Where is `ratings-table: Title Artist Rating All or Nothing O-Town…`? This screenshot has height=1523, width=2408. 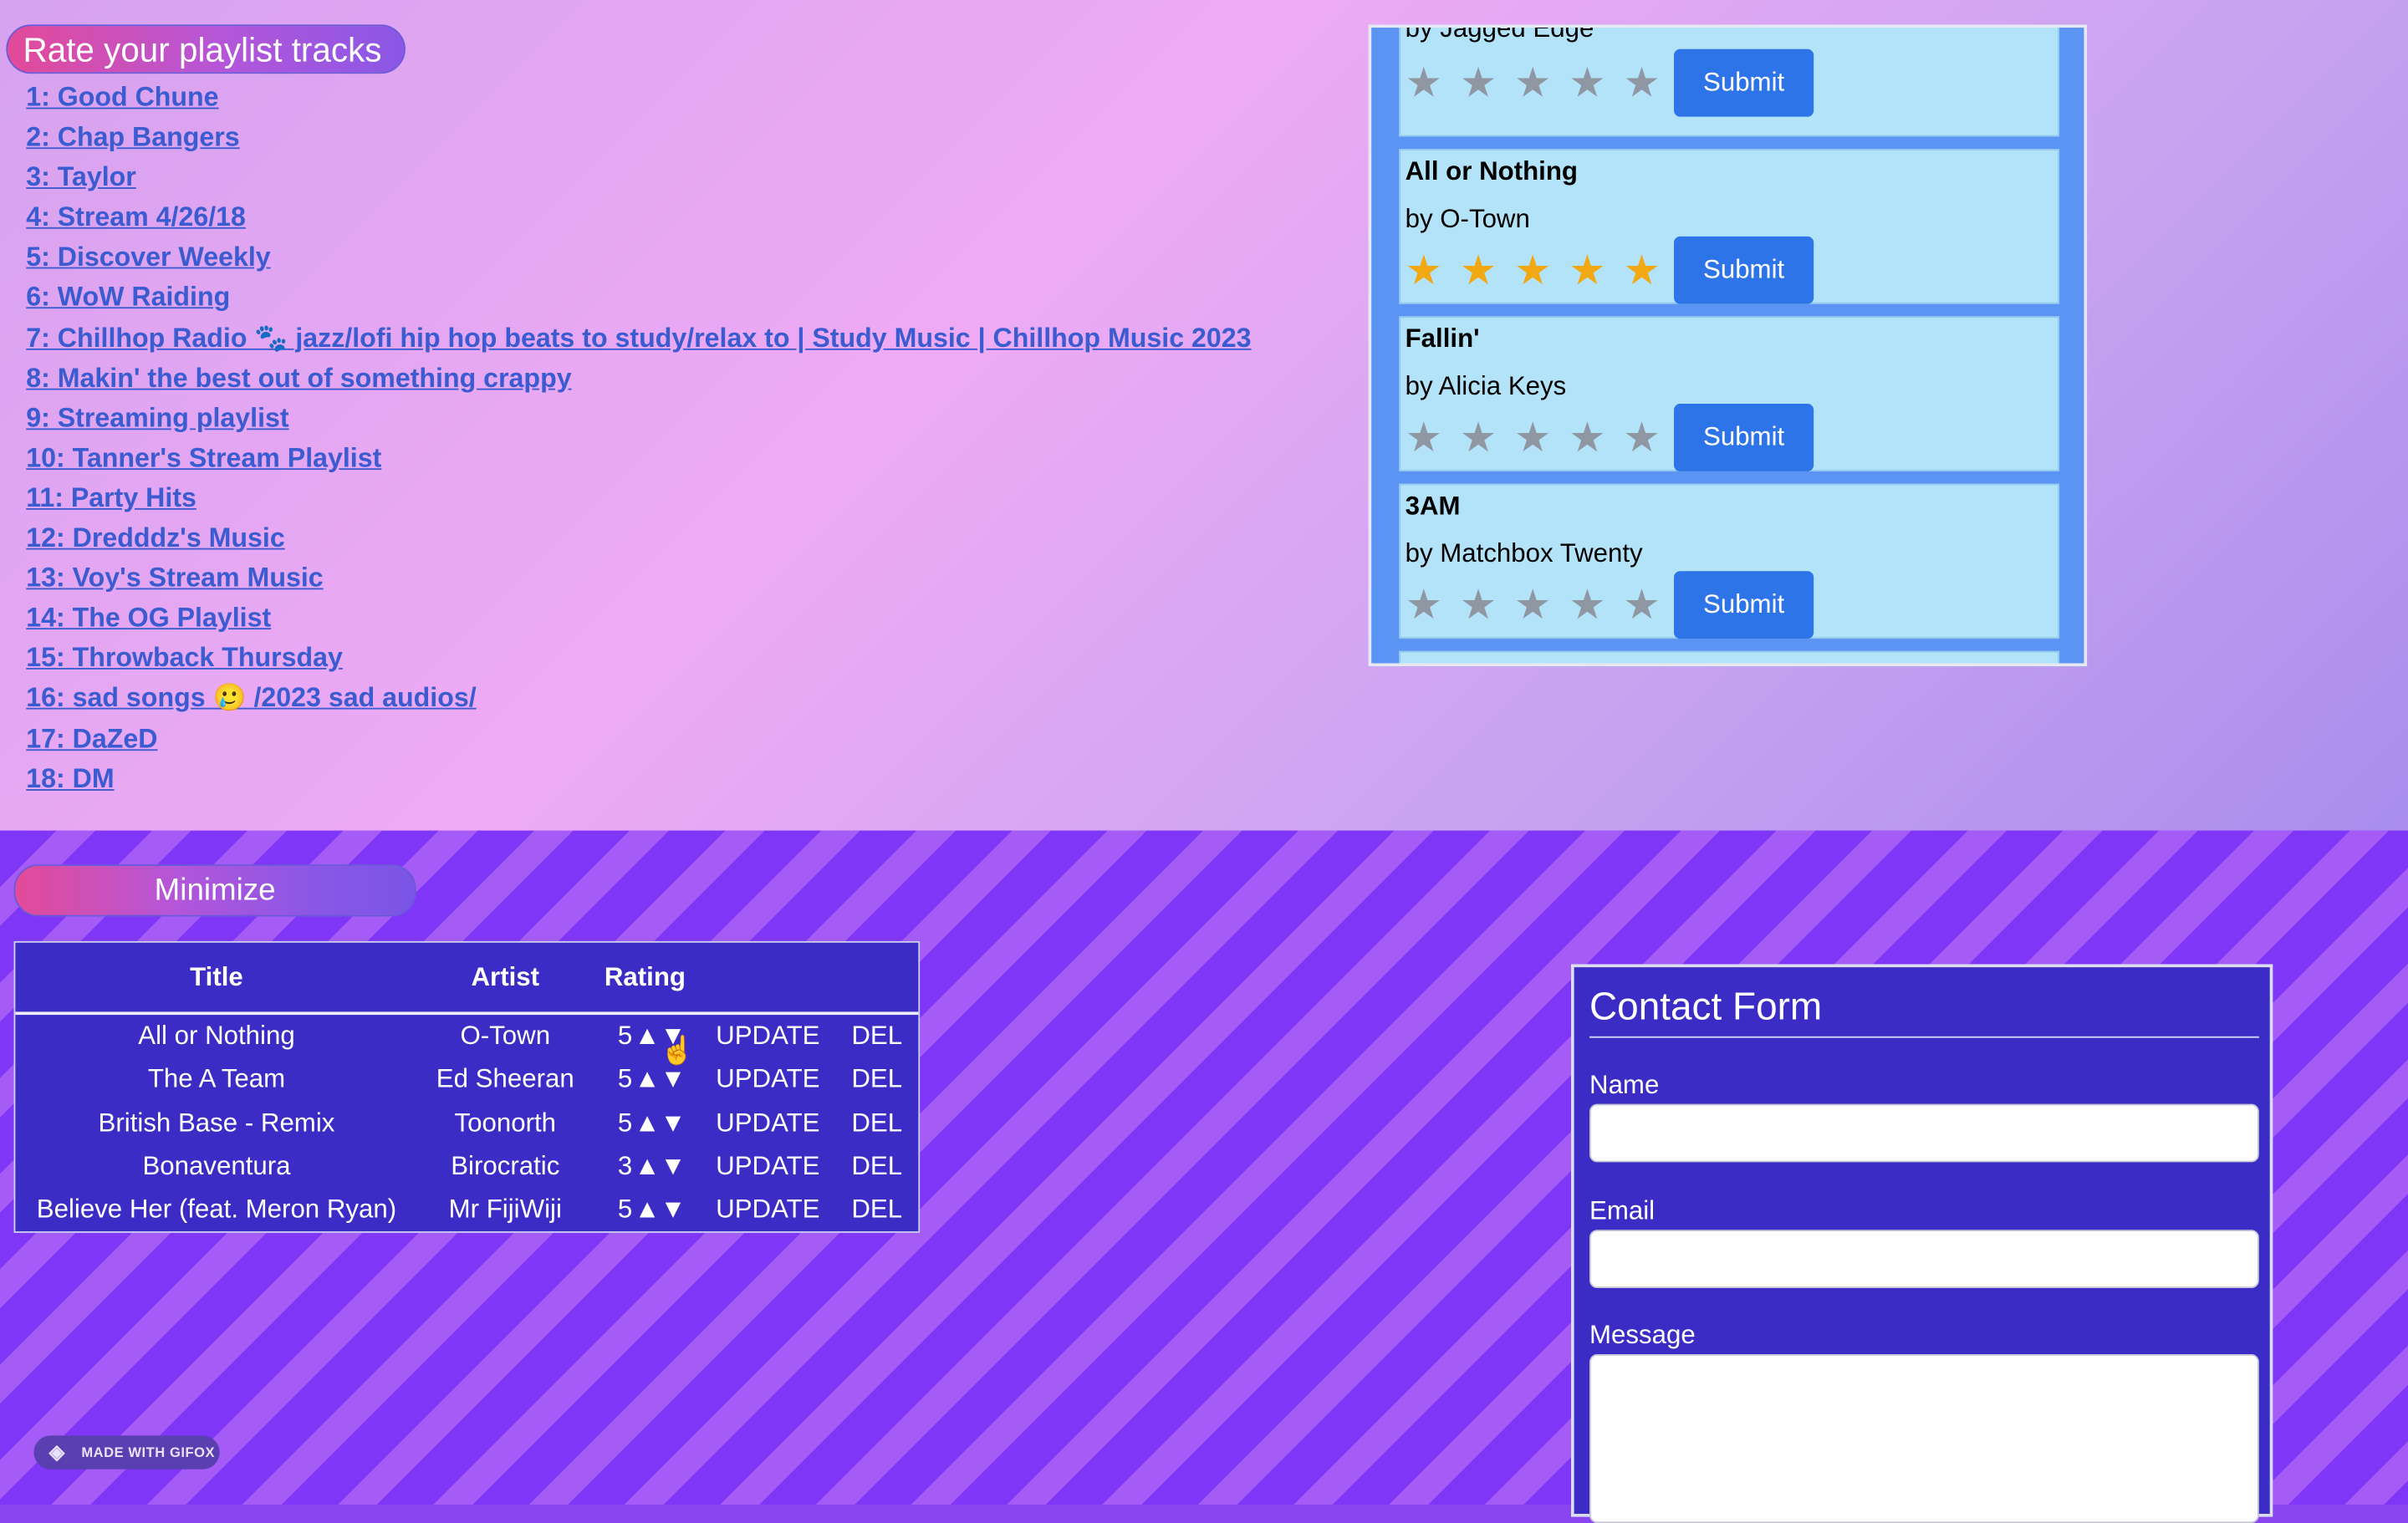 ratings-table: Title Artist Rating All or Nothing O-Town… is located at coordinates (467, 1086).